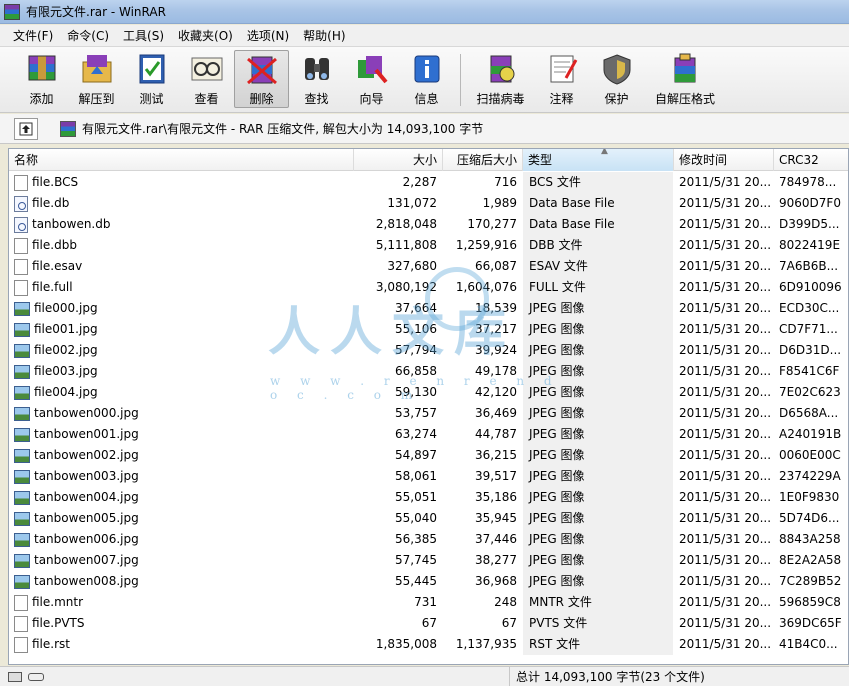 This screenshot has height=686, width=849. Describe the element at coordinates (811, 160) in the screenshot. I see `column-crc32: CRC32` at that location.